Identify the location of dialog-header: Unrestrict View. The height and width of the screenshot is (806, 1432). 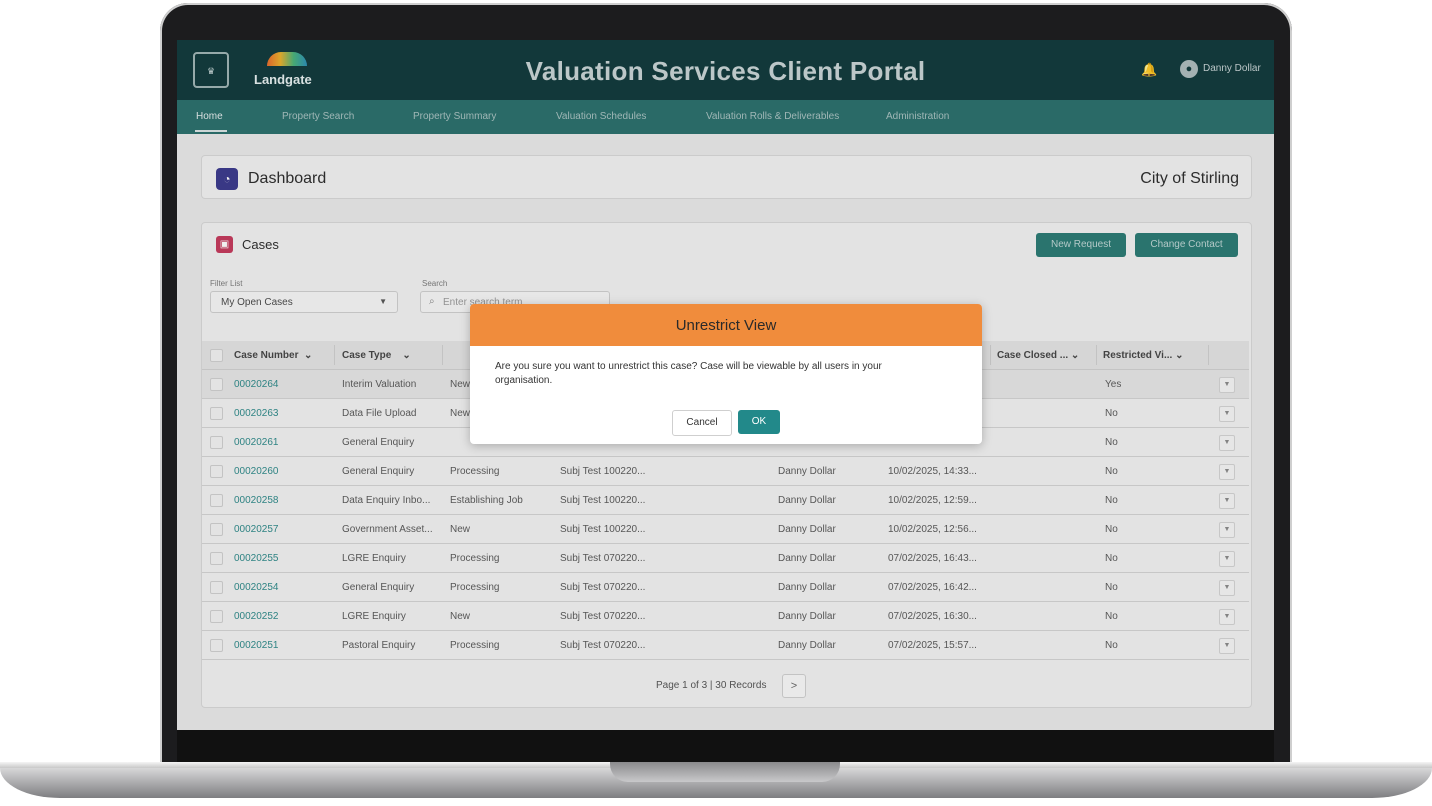
(726, 325).